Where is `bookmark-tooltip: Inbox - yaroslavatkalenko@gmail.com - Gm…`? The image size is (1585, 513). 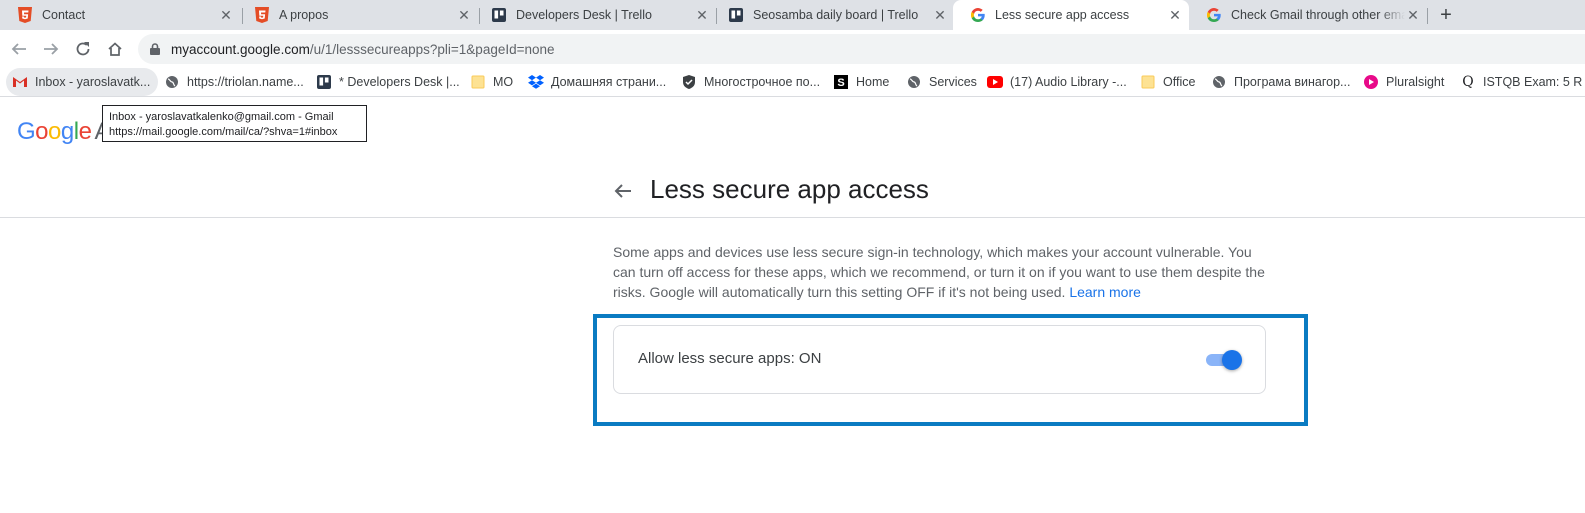 bookmark-tooltip: Inbox - yaroslavatkalenko@gmail.com - Gm… is located at coordinates (234, 123).